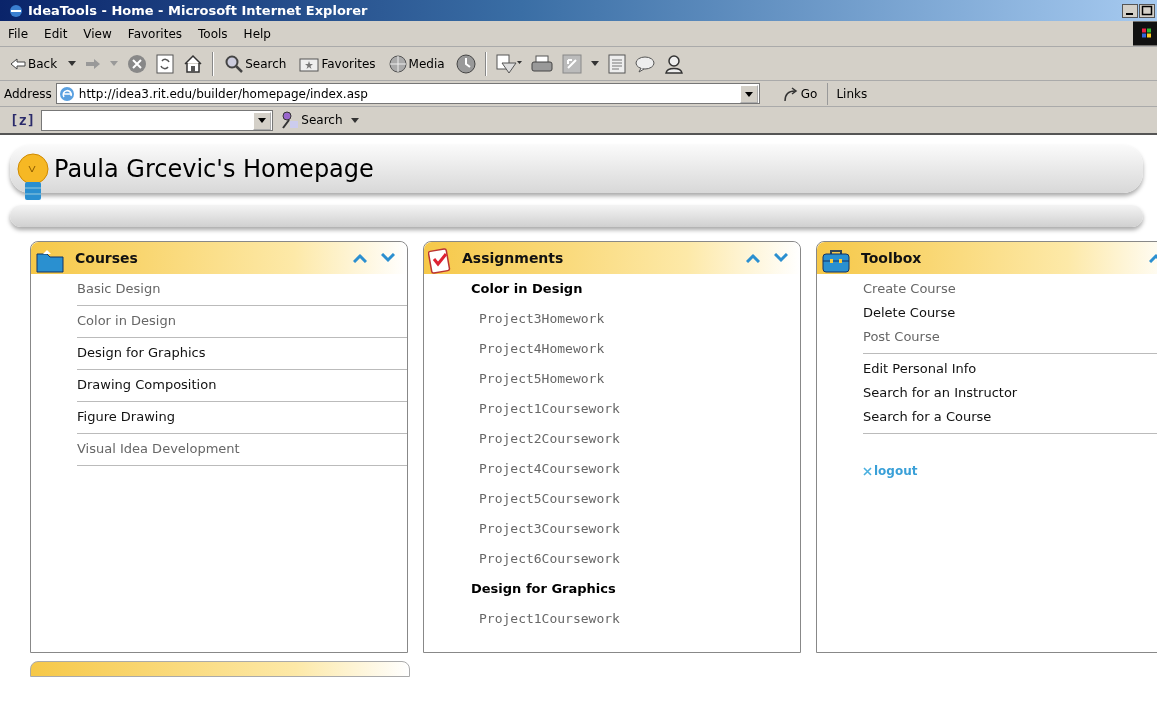 This screenshot has height=721, width=1157. Describe the element at coordinates (416, 63) in the screenshot. I see `media-button: Media` at that location.